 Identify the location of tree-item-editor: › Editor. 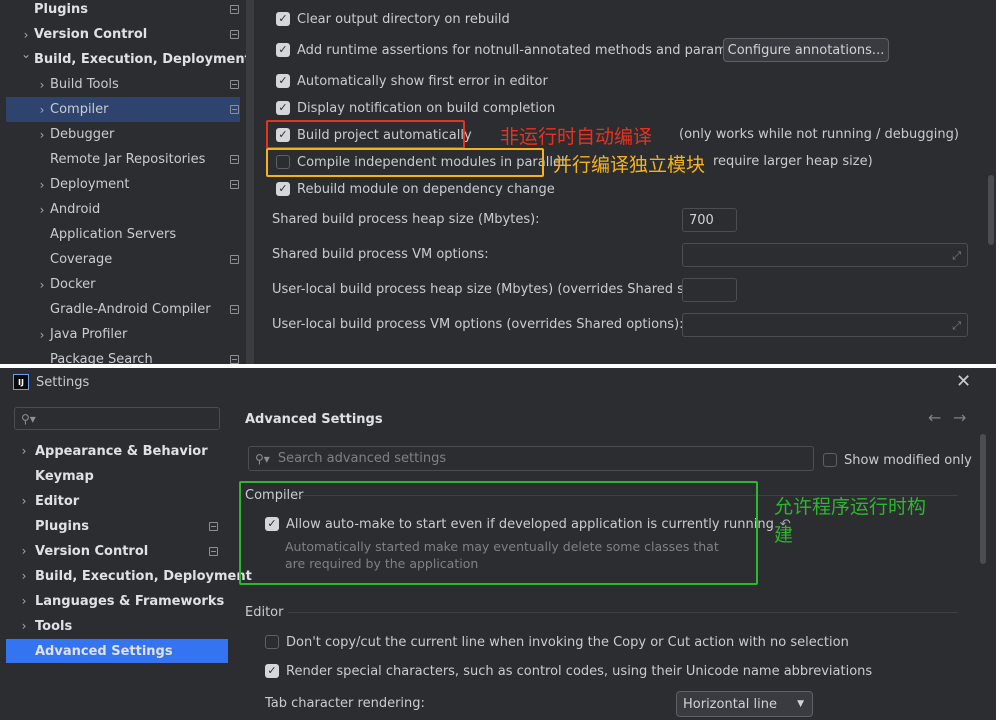
(117, 501).